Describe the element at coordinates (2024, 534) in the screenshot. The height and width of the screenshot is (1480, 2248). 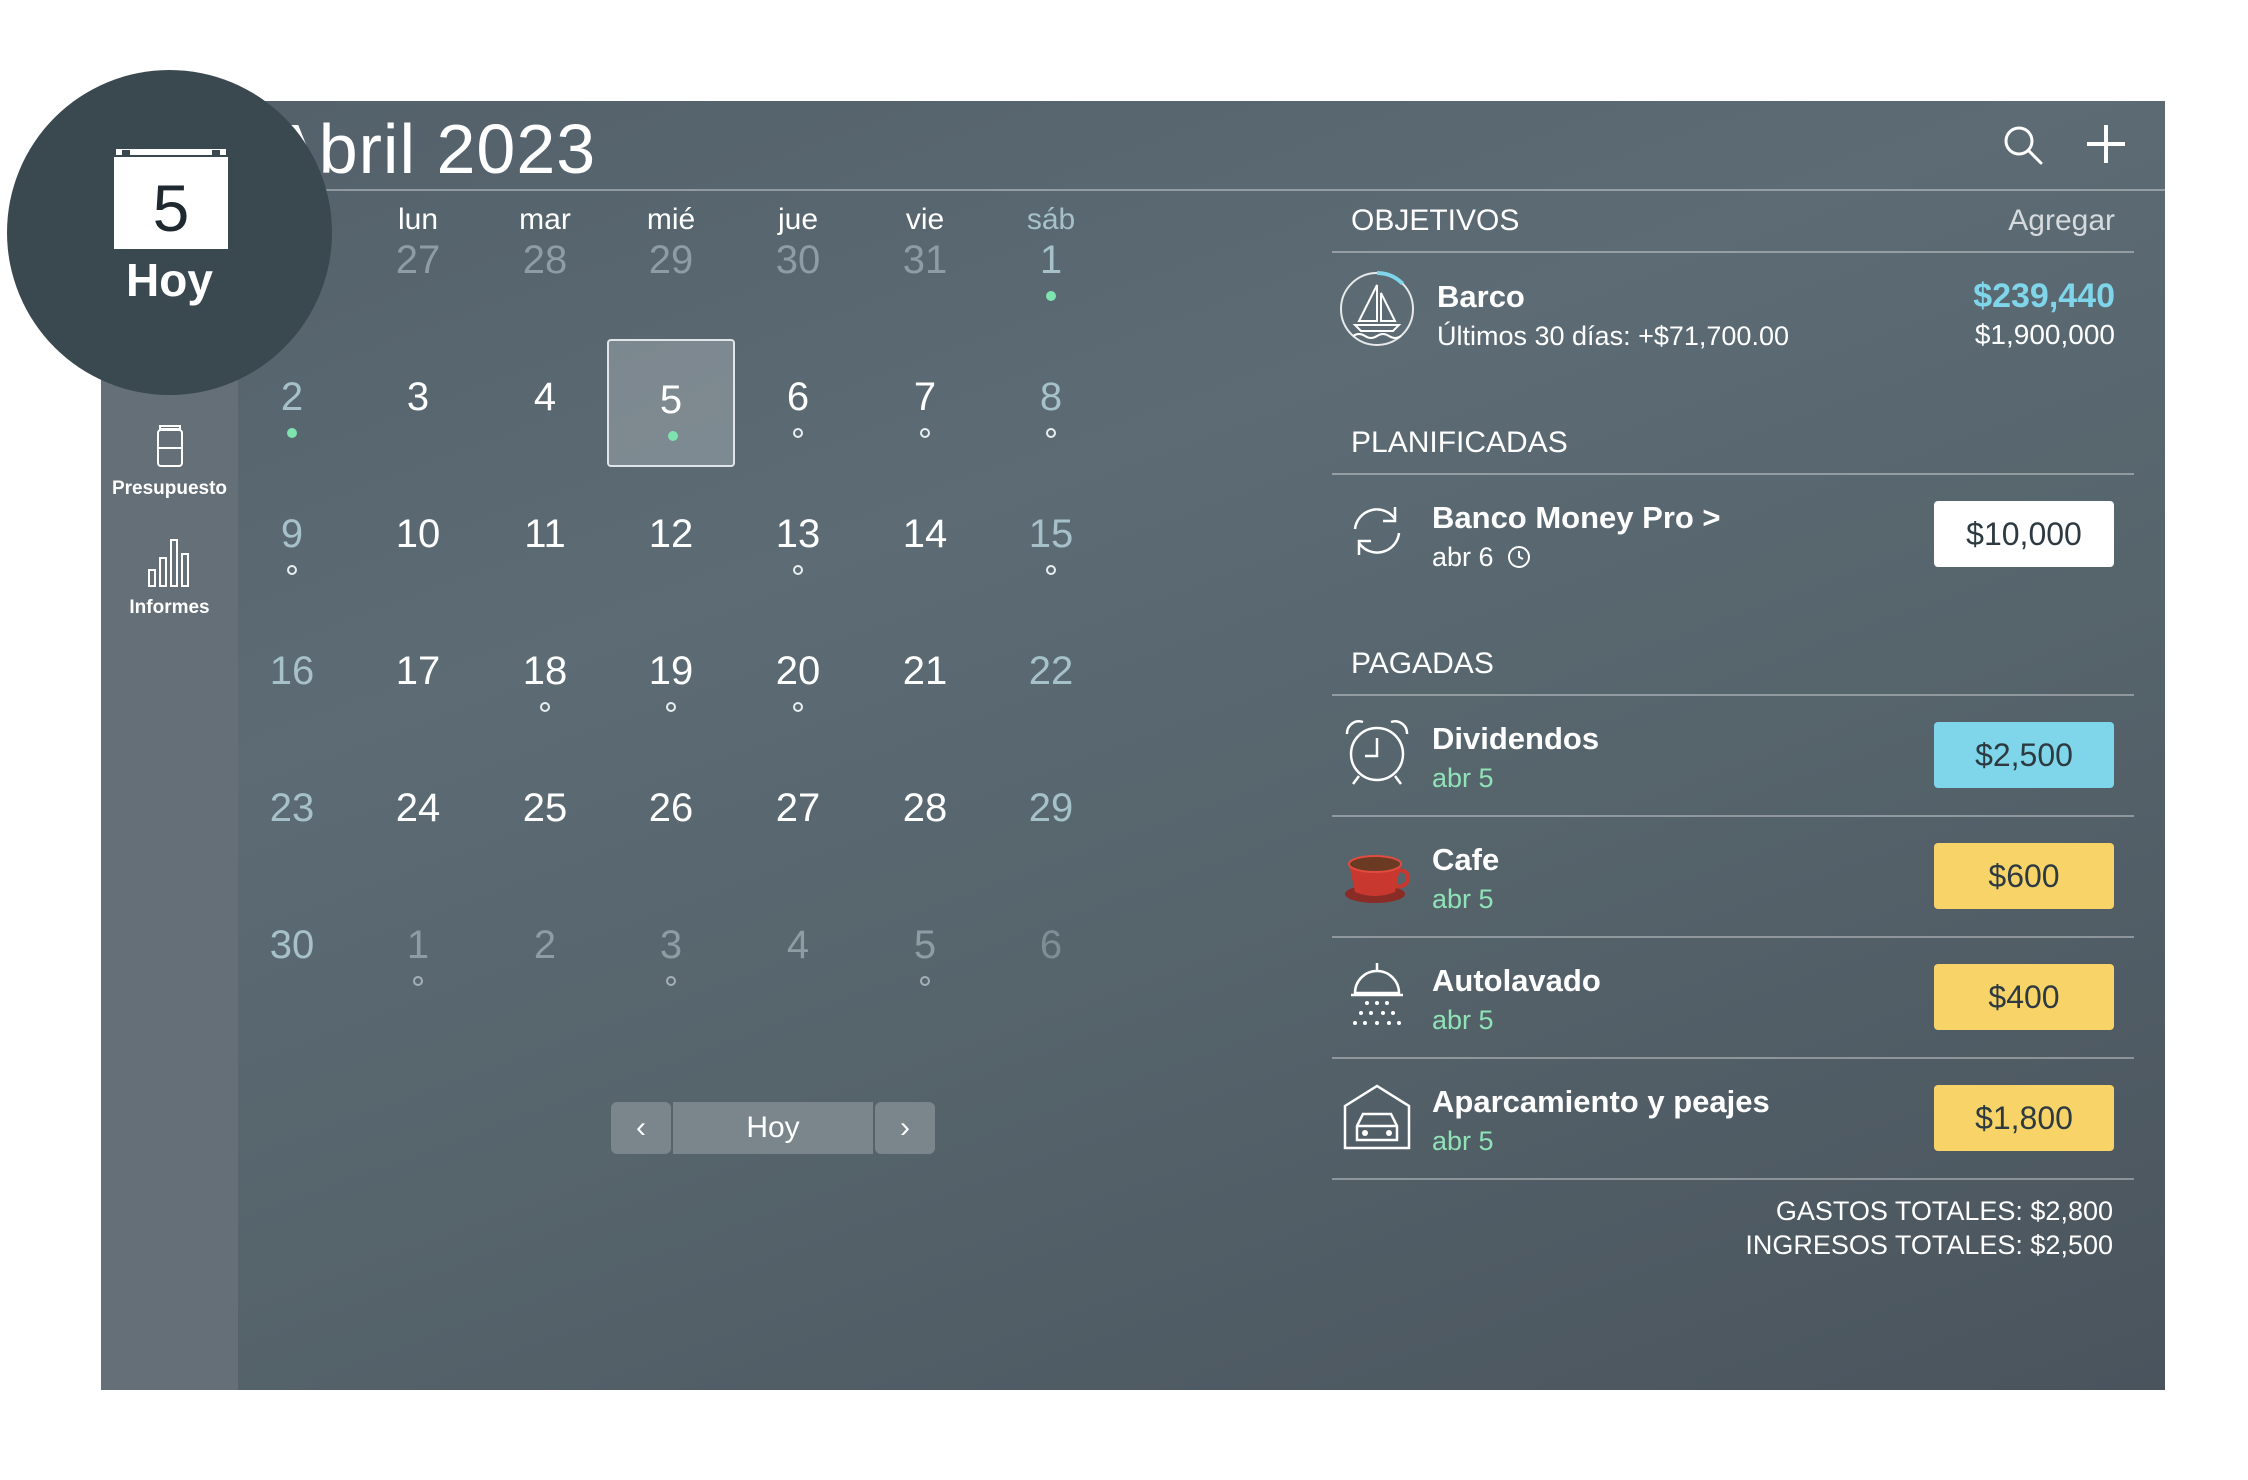
I see `planned-amount-button: $10,000` at that location.